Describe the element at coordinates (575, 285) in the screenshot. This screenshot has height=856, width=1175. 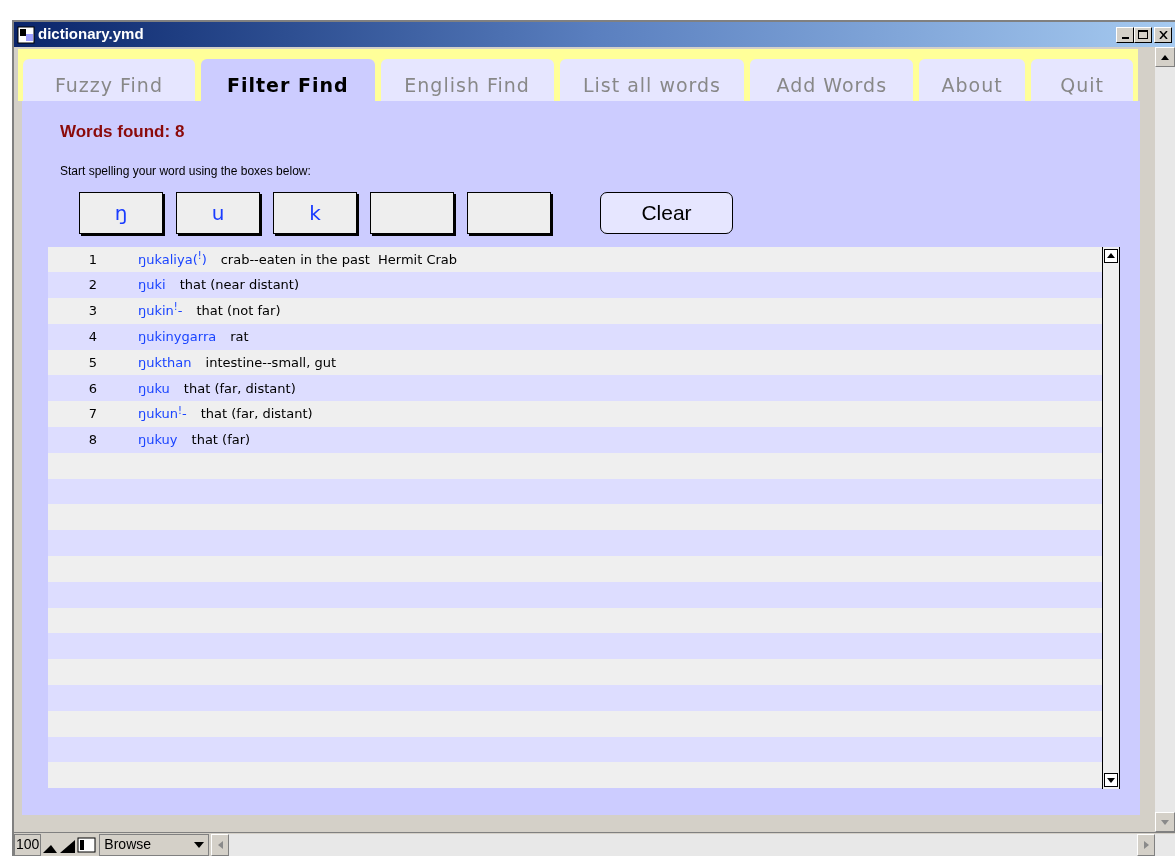
I see `result-row: 2 ŋuki that (near distant)` at that location.